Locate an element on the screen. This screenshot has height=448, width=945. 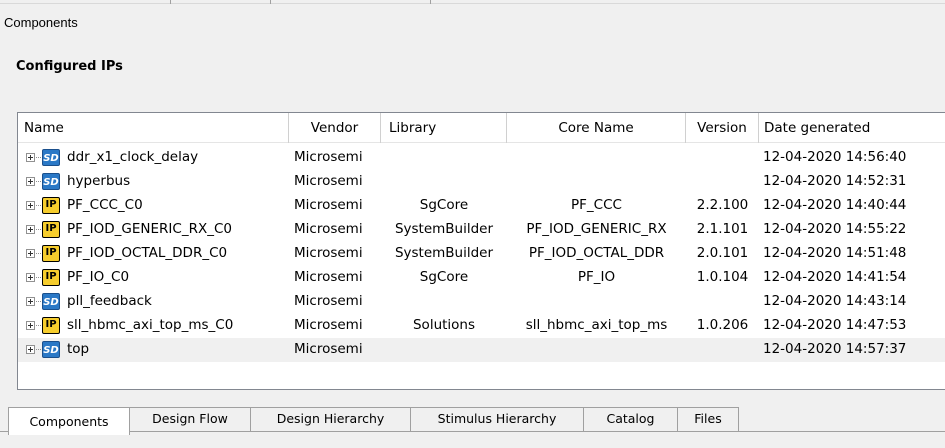
cell-name: ddr_x1_clock_delay is located at coordinates (133, 157).